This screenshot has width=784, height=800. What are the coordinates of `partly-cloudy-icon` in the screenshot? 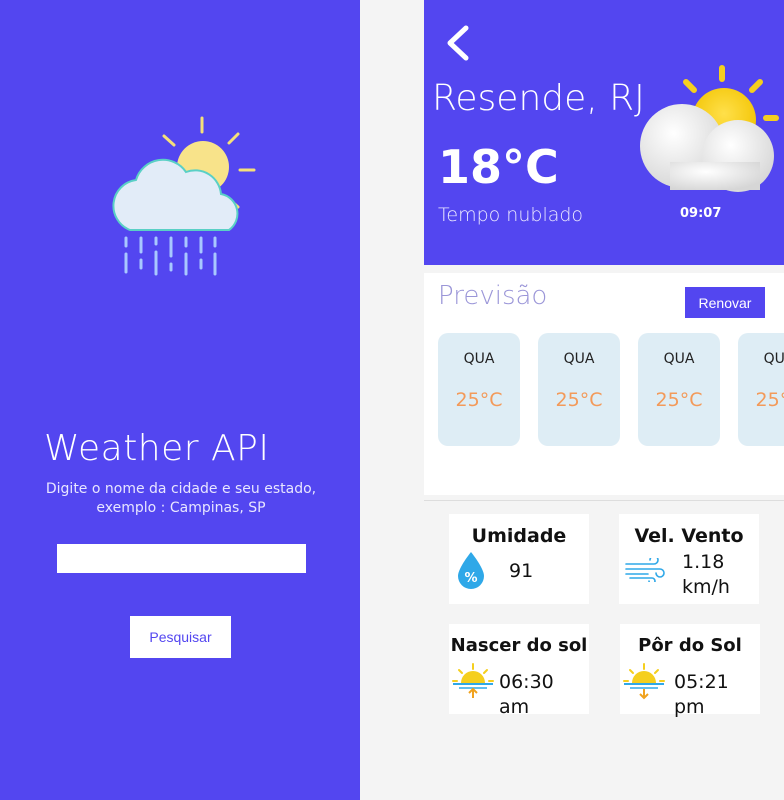 It's located at (709, 128).